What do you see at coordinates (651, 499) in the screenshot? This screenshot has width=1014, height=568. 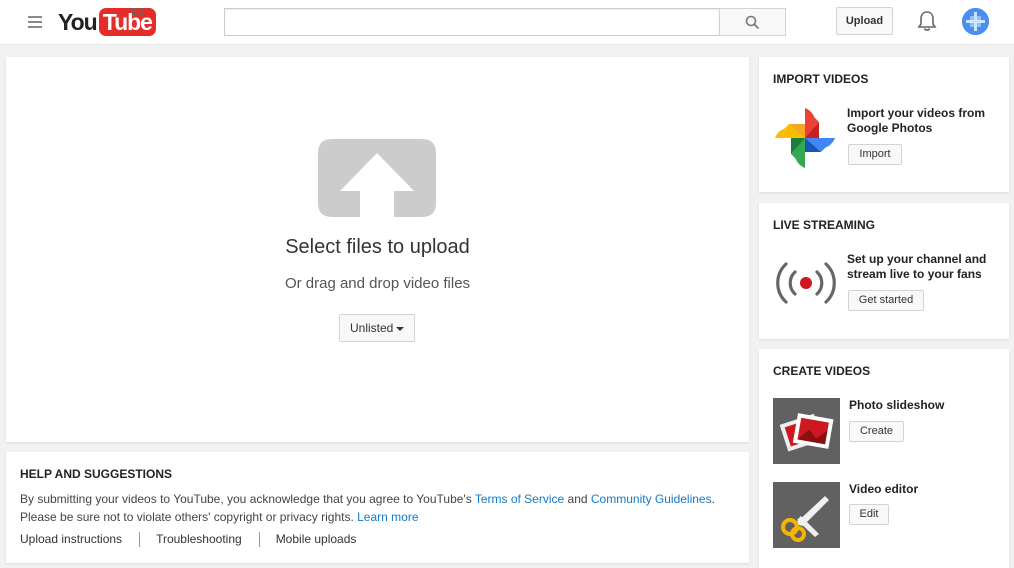 I see `guidelines-link: Community Guidelines` at bounding box center [651, 499].